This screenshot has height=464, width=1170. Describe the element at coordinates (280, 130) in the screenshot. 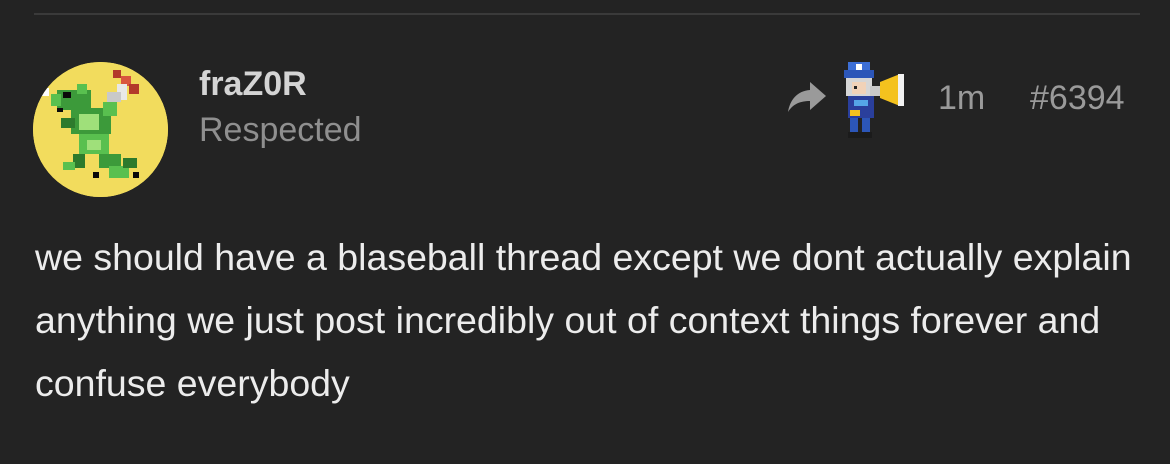

I see `author-title: Respected` at that location.